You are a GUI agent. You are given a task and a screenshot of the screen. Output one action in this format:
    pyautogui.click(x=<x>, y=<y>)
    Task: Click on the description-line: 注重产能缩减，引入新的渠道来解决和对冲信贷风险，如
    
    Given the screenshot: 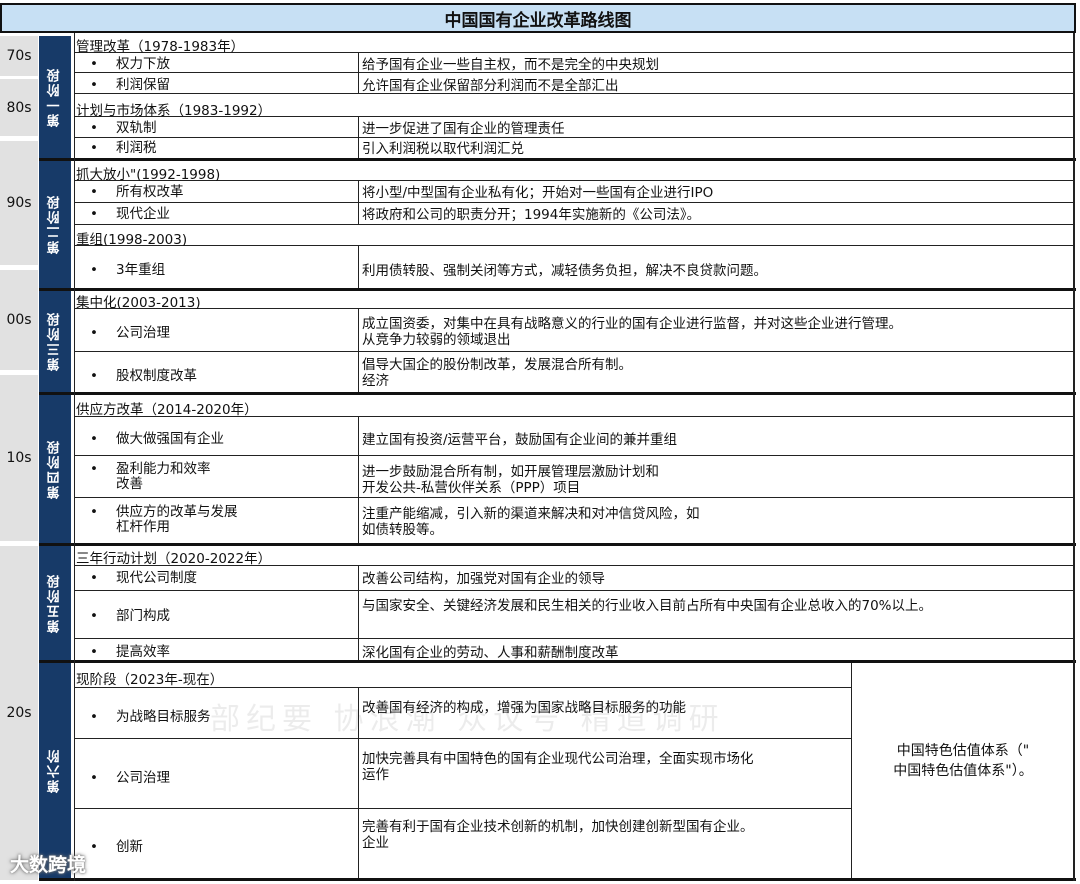 What is the action you would take?
    pyautogui.click(x=531, y=514)
    